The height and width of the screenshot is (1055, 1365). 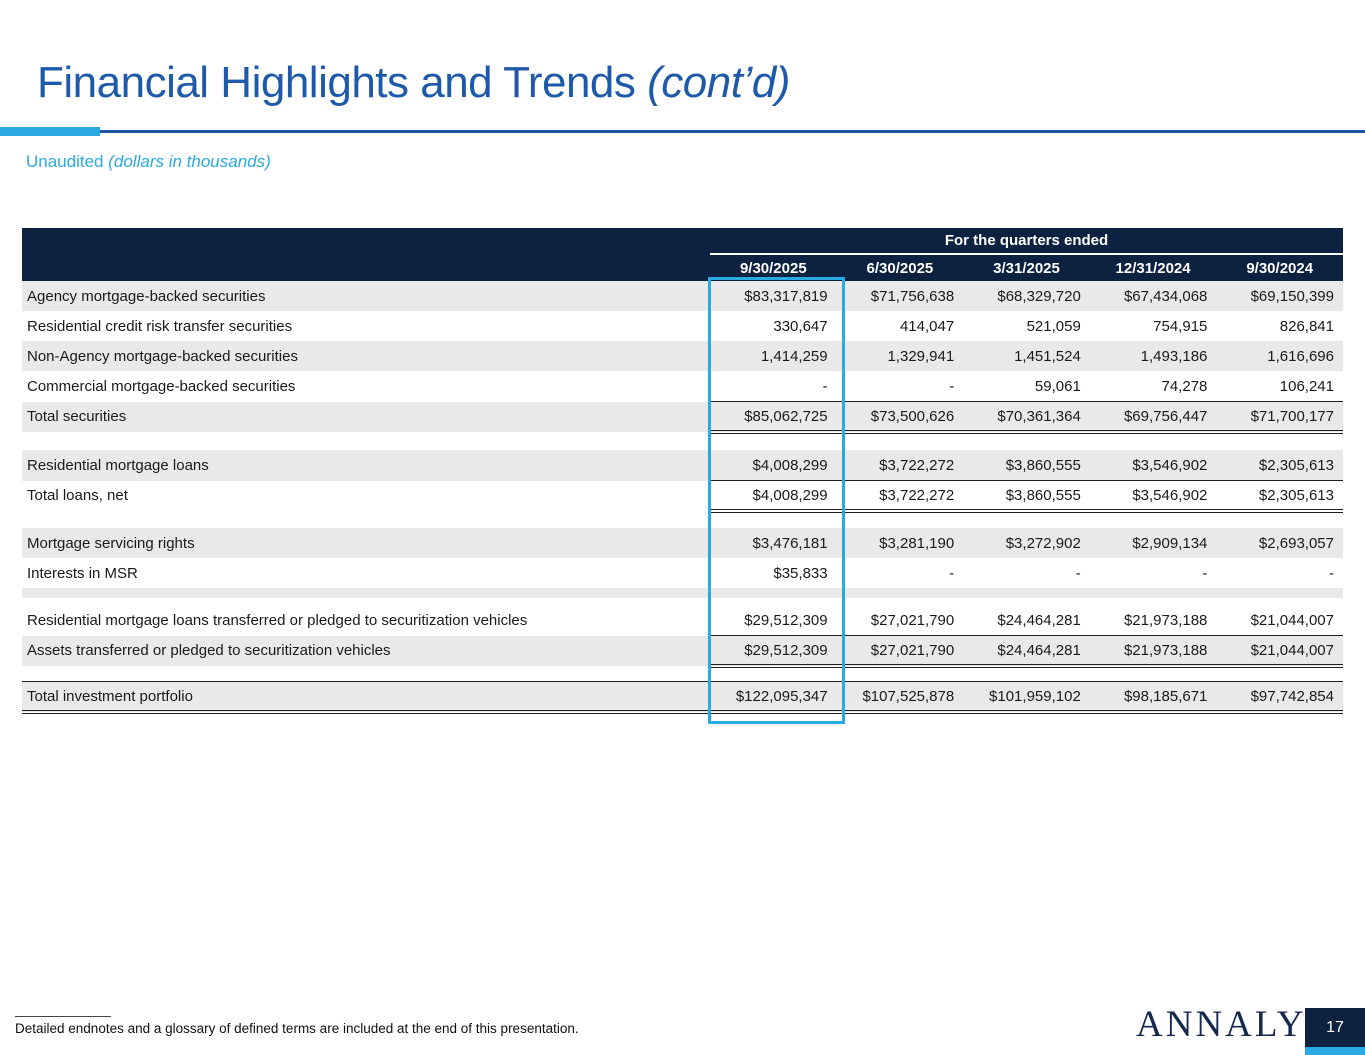 I want to click on cell: $107,525,878, so click(x=900, y=697).